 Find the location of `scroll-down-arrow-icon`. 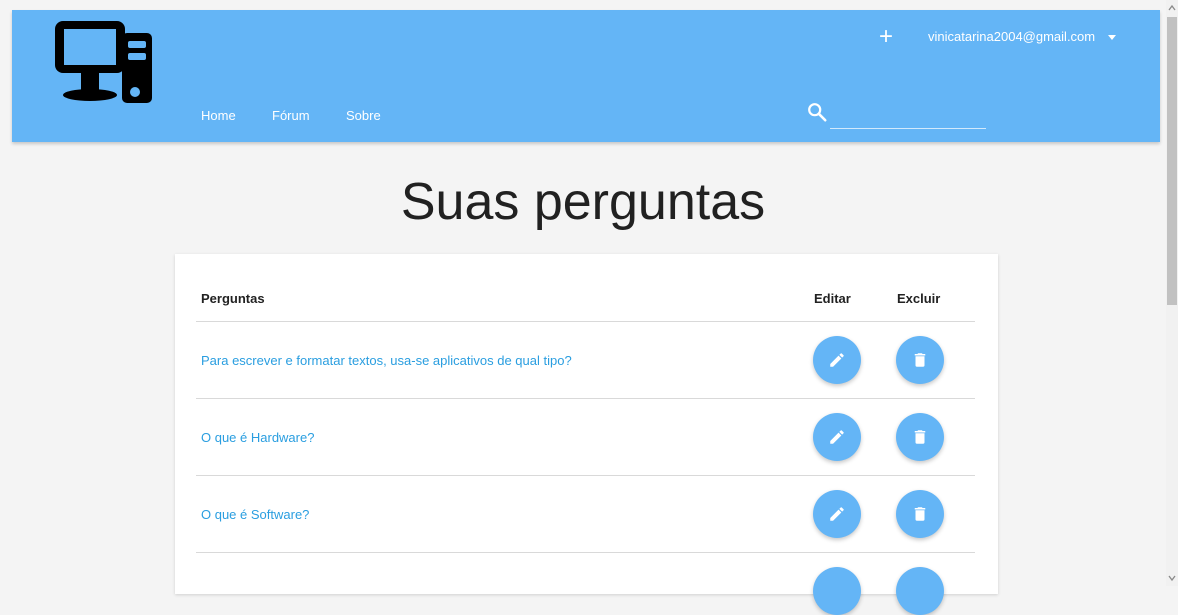

scroll-down-arrow-icon is located at coordinates (1172, 578).